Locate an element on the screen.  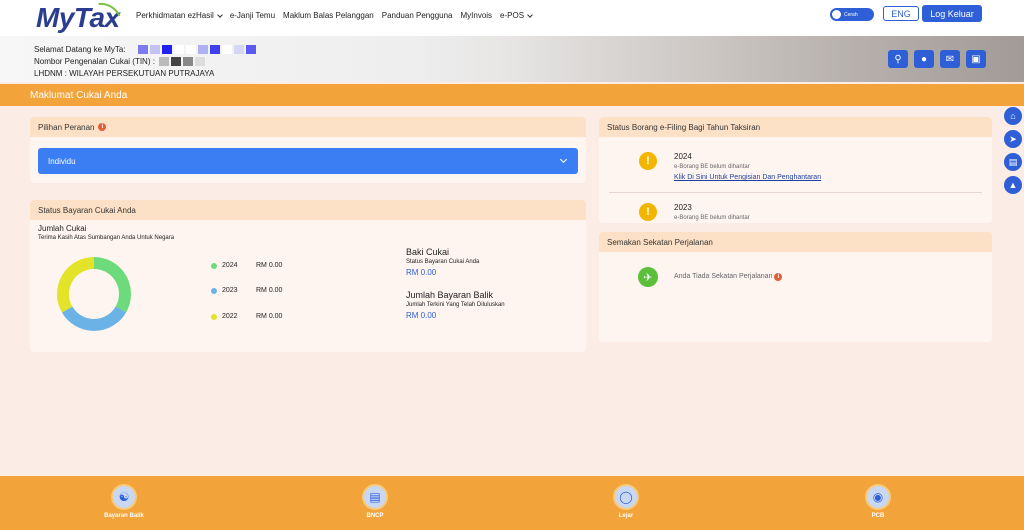
document-icon: ▤ is located at coordinates (375, 497).